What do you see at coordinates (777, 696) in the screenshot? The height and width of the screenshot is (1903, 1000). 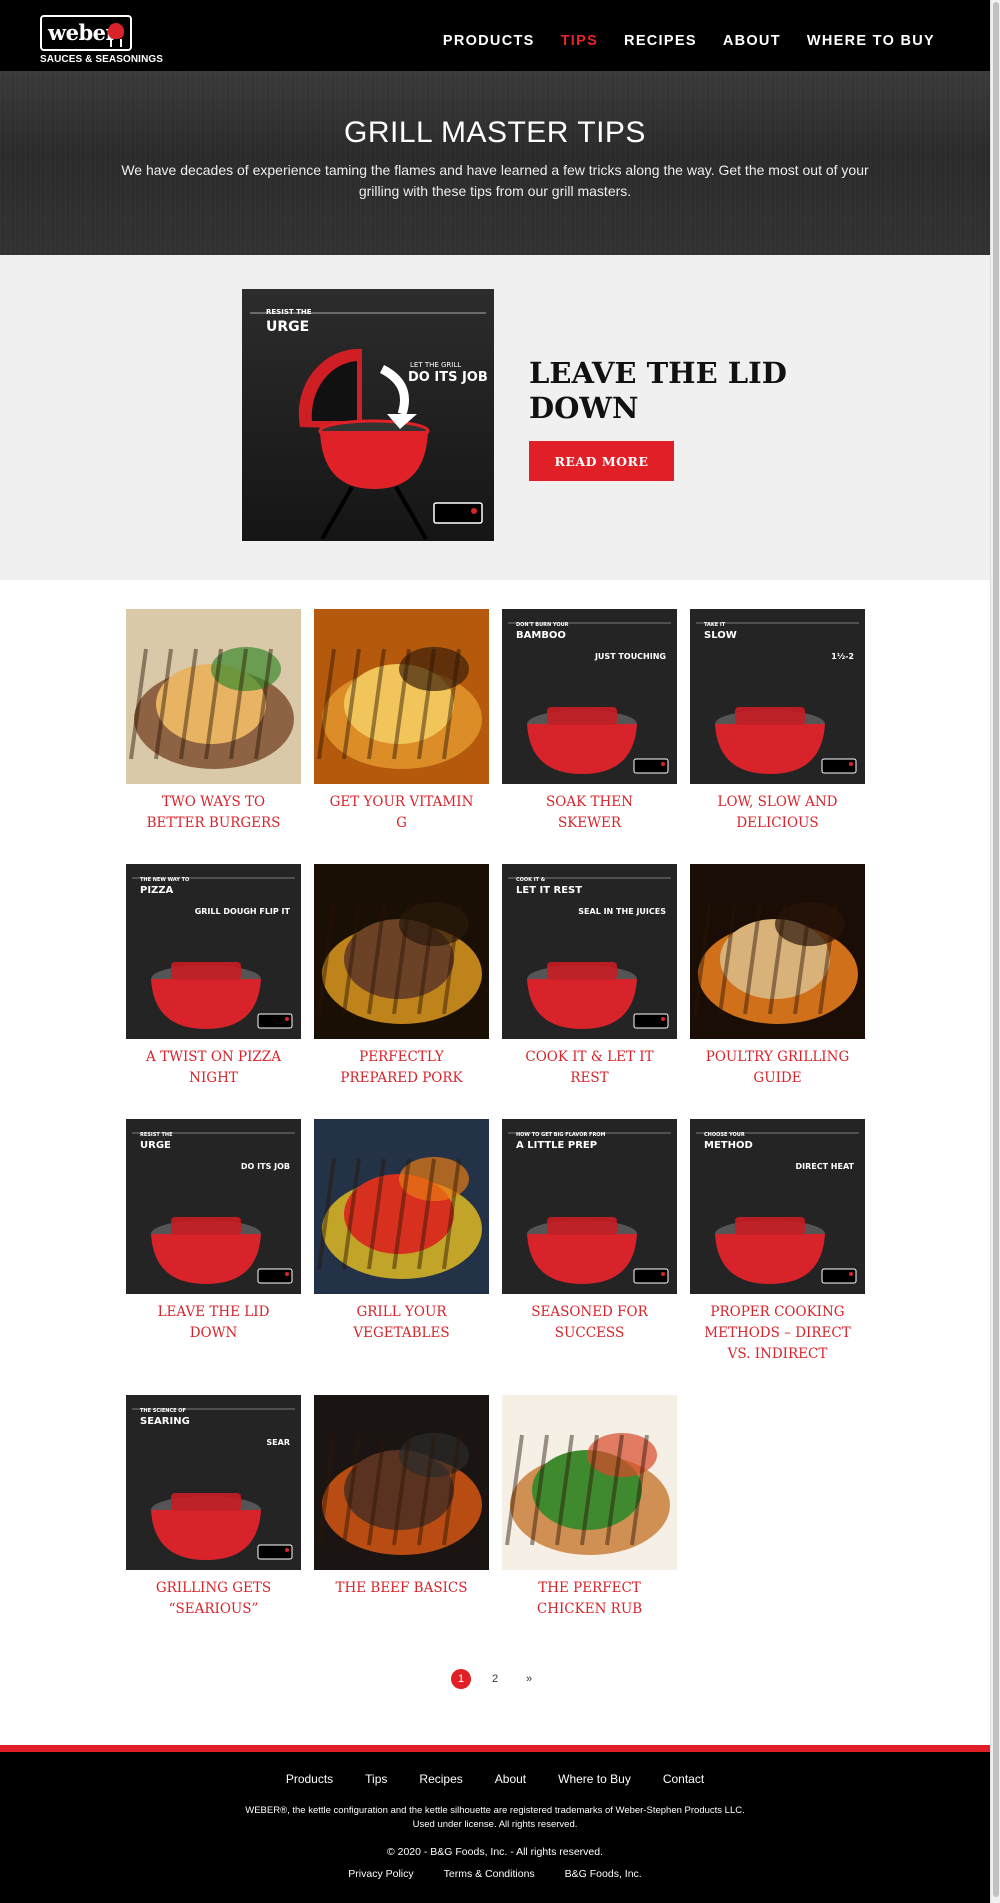 I see `tip-image: TAKE IT SLOW 1½-2` at bounding box center [777, 696].